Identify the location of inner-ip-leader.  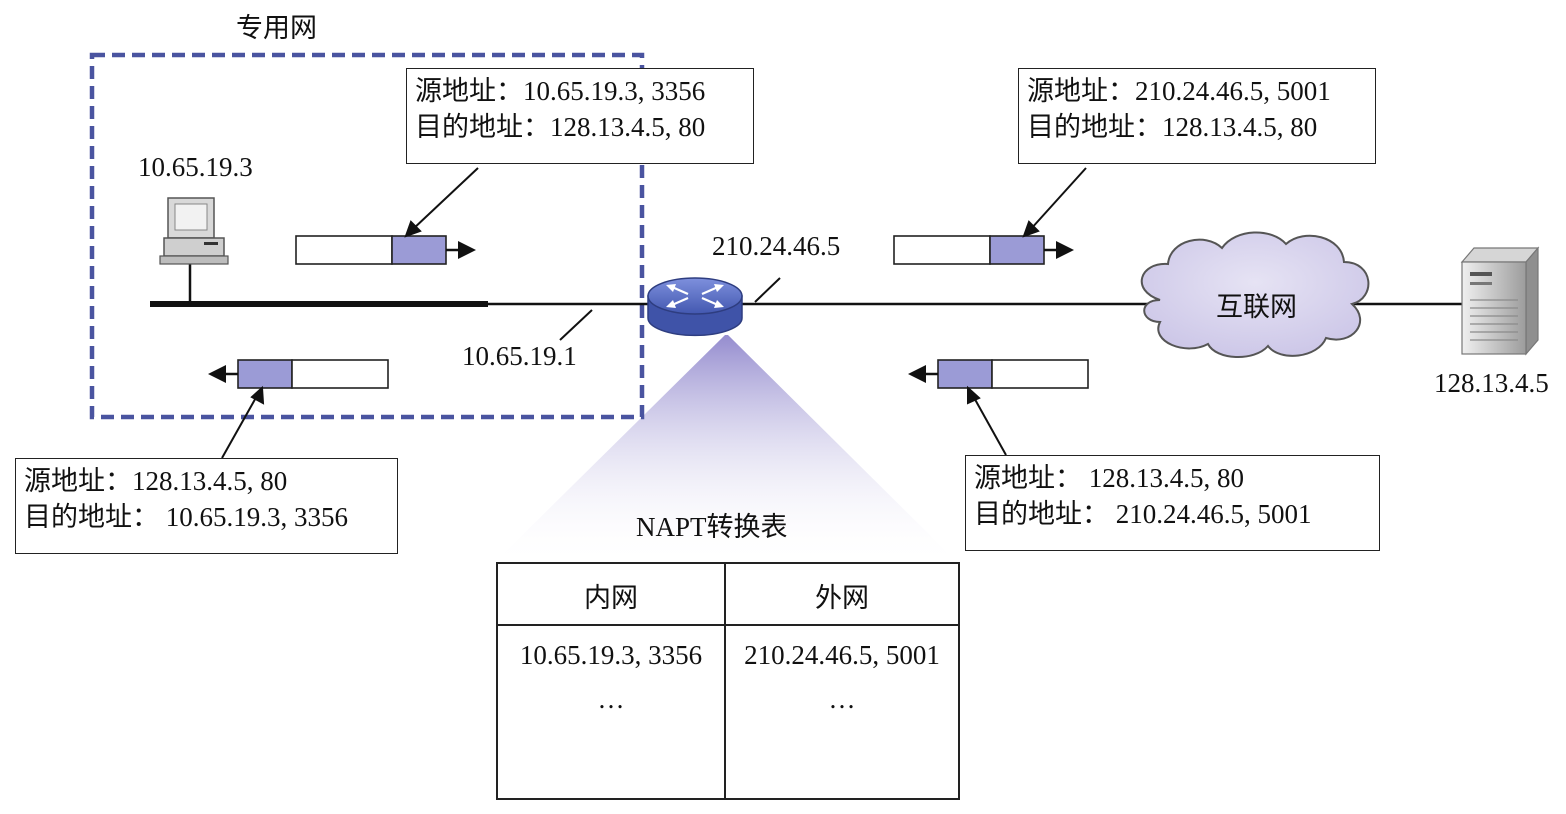
(576, 325).